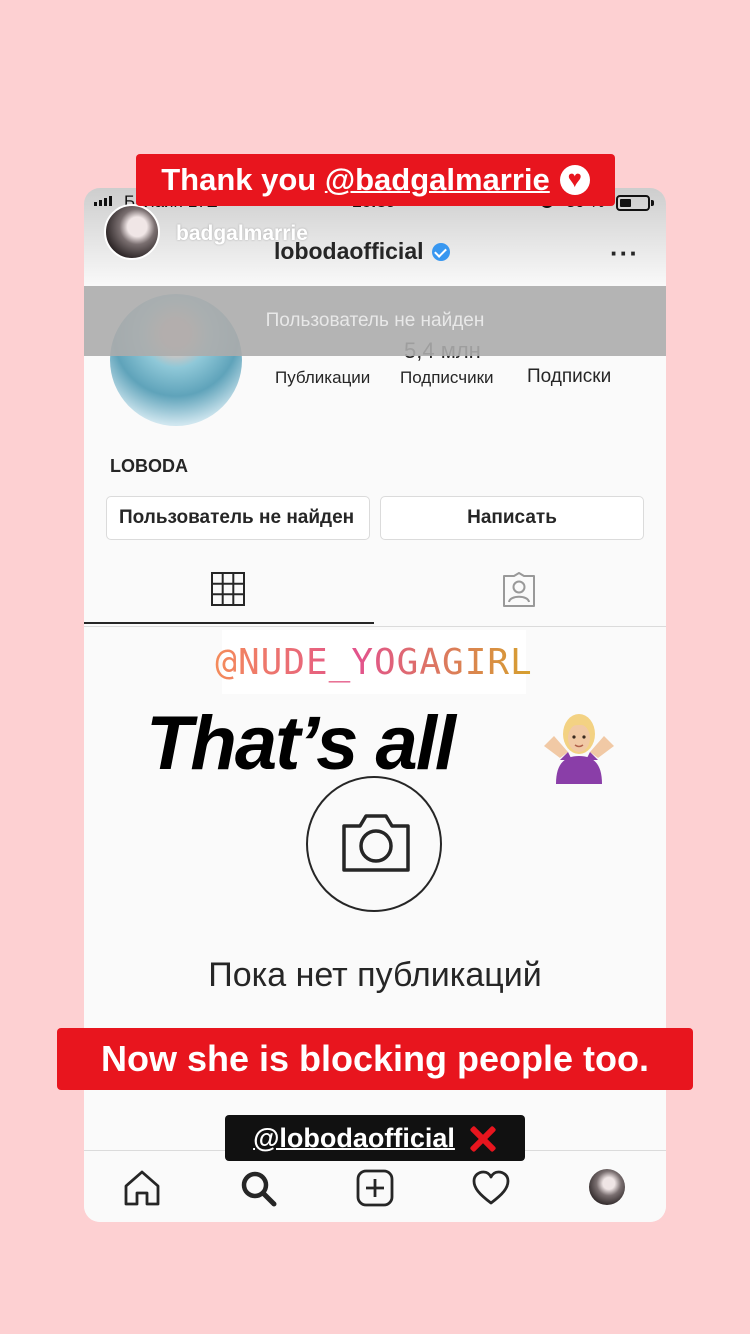 This screenshot has width=750, height=1334. What do you see at coordinates (574, 180) in the screenshot?
I see `heart-emoji-icon: ♥` at bounding box center [574, 180].